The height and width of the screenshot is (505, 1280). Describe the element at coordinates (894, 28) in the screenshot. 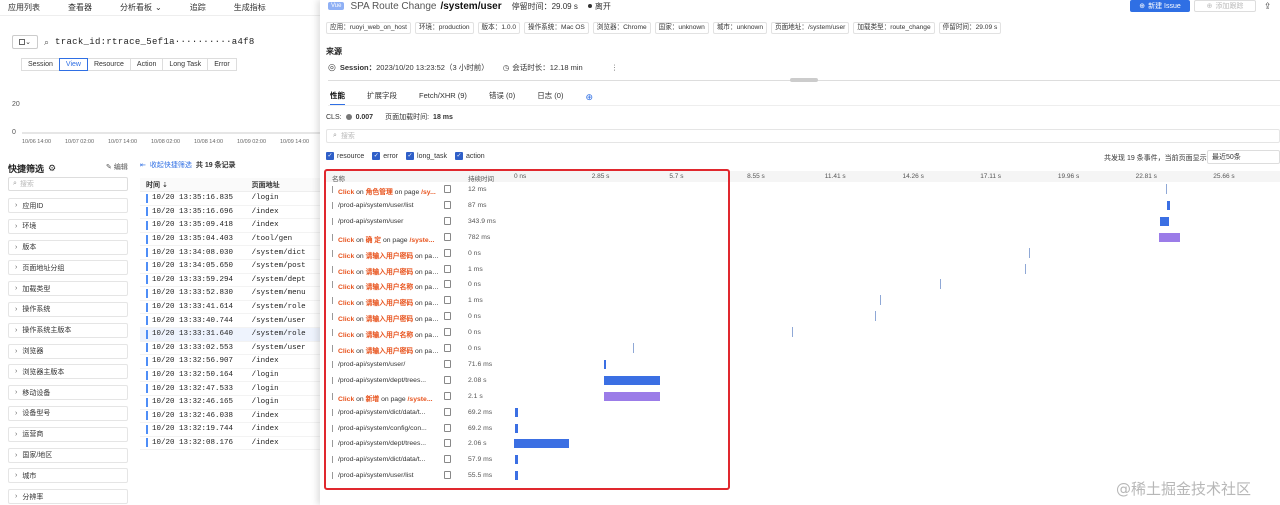

I see `attribute-tag: 加载类型：route_change` at that location.